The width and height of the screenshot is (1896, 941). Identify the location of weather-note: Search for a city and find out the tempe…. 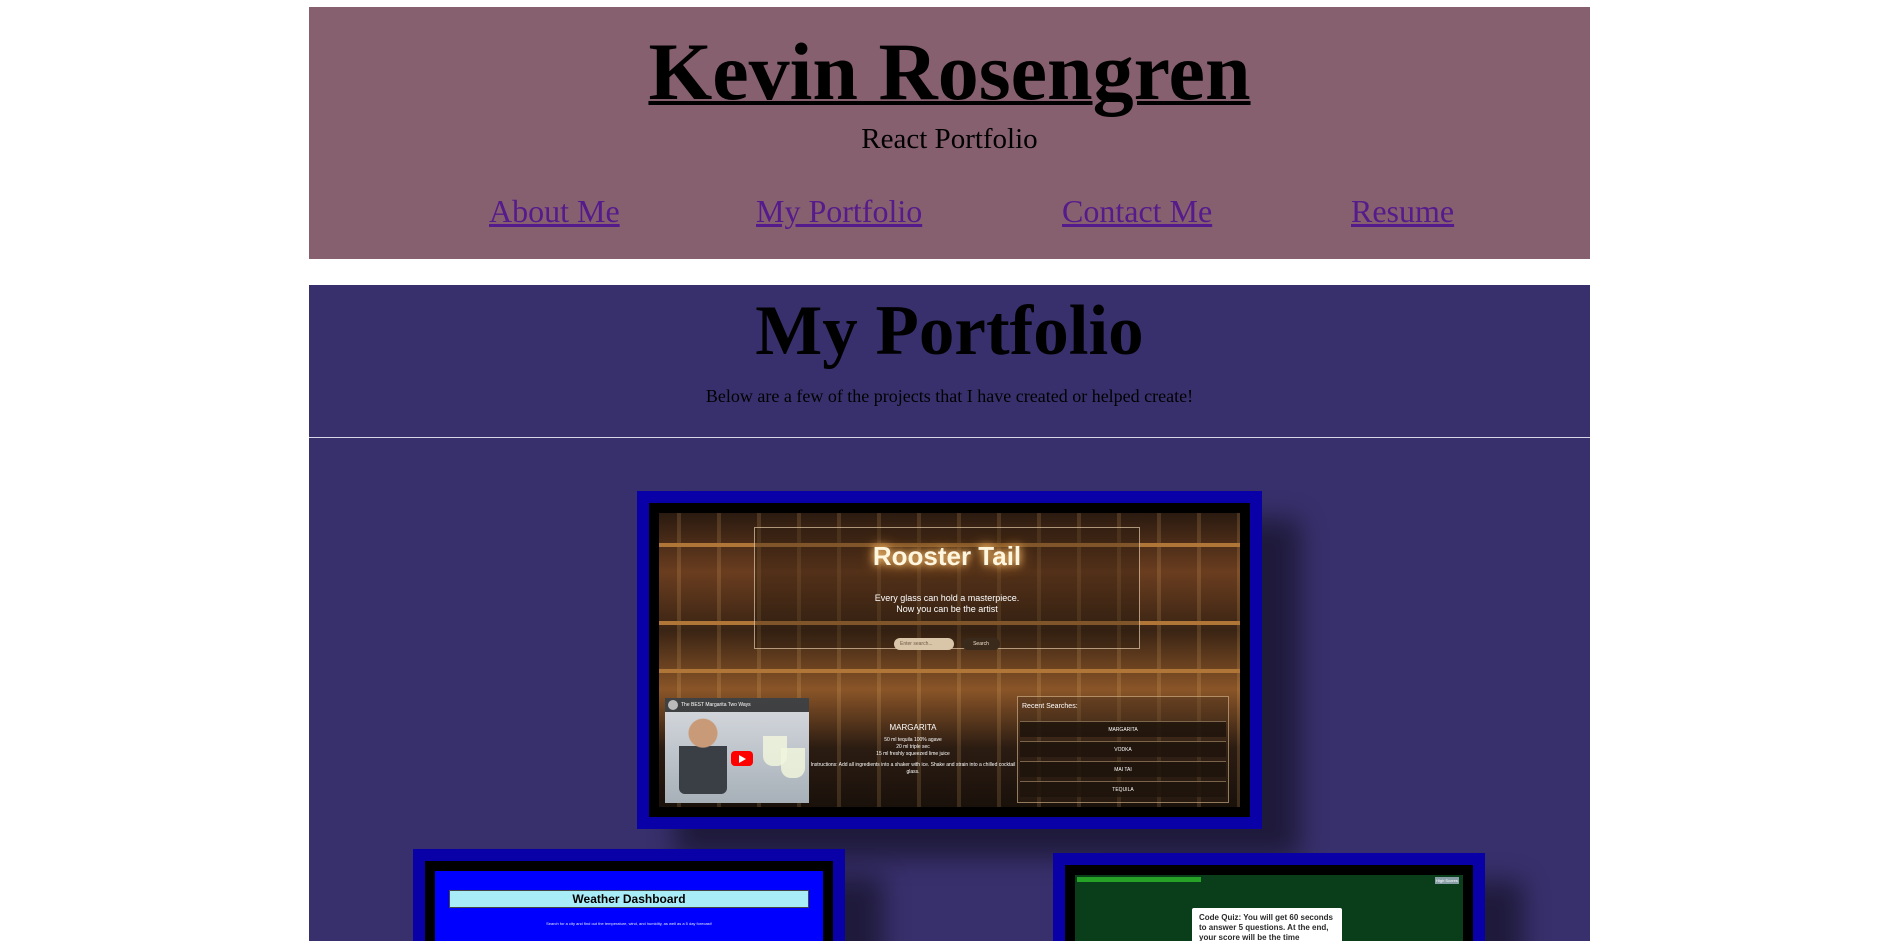
(629, 923).